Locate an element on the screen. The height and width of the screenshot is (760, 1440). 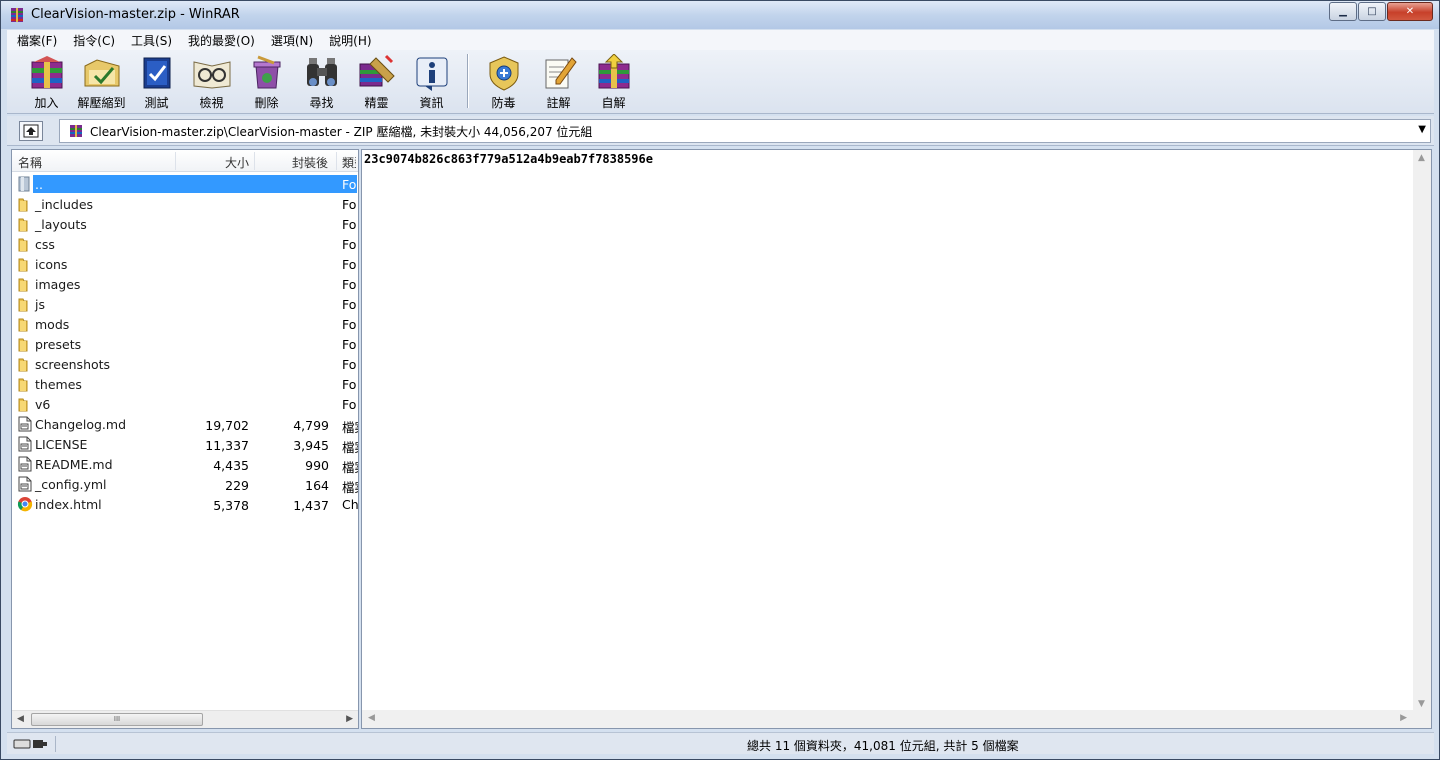
vertical-scrollbar: ▲ ▼ is located at coordinates (1422, 431).